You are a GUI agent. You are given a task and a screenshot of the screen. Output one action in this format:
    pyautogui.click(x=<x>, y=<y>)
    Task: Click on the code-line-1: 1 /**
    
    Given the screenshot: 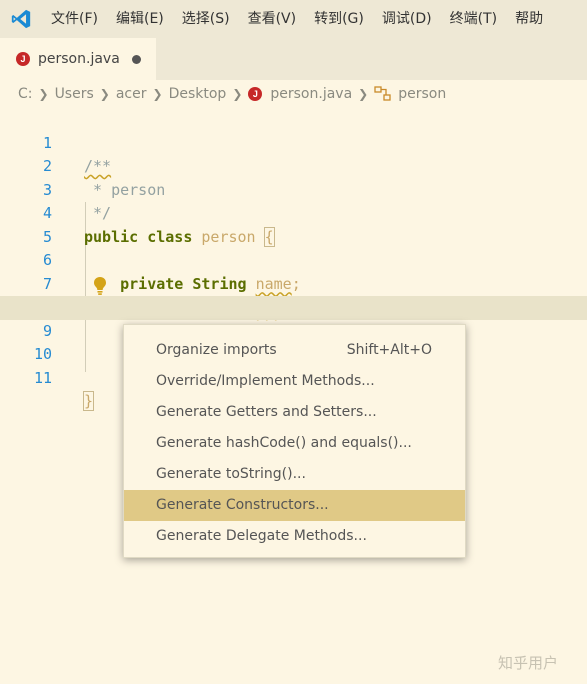 What is the action you would take?
    pyautogui.click(x=293, y=142)
    